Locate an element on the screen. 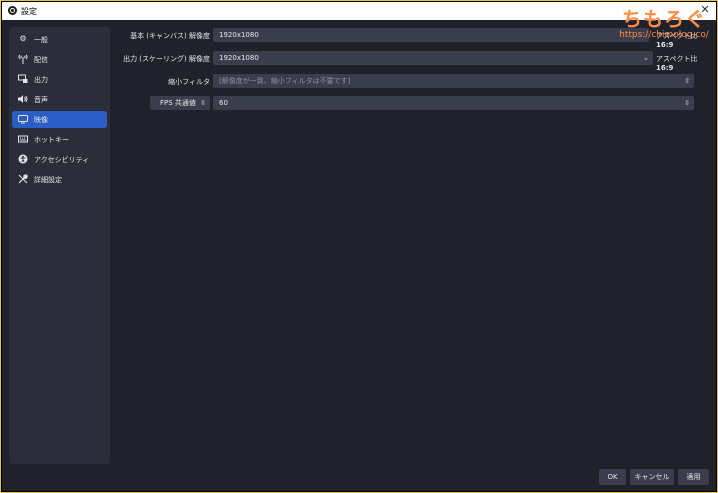 The height and width of the screenshot is (493, 718). site-watermark: ちもろぐ https://chimolog.co/ is located at coordinates (664, 24).